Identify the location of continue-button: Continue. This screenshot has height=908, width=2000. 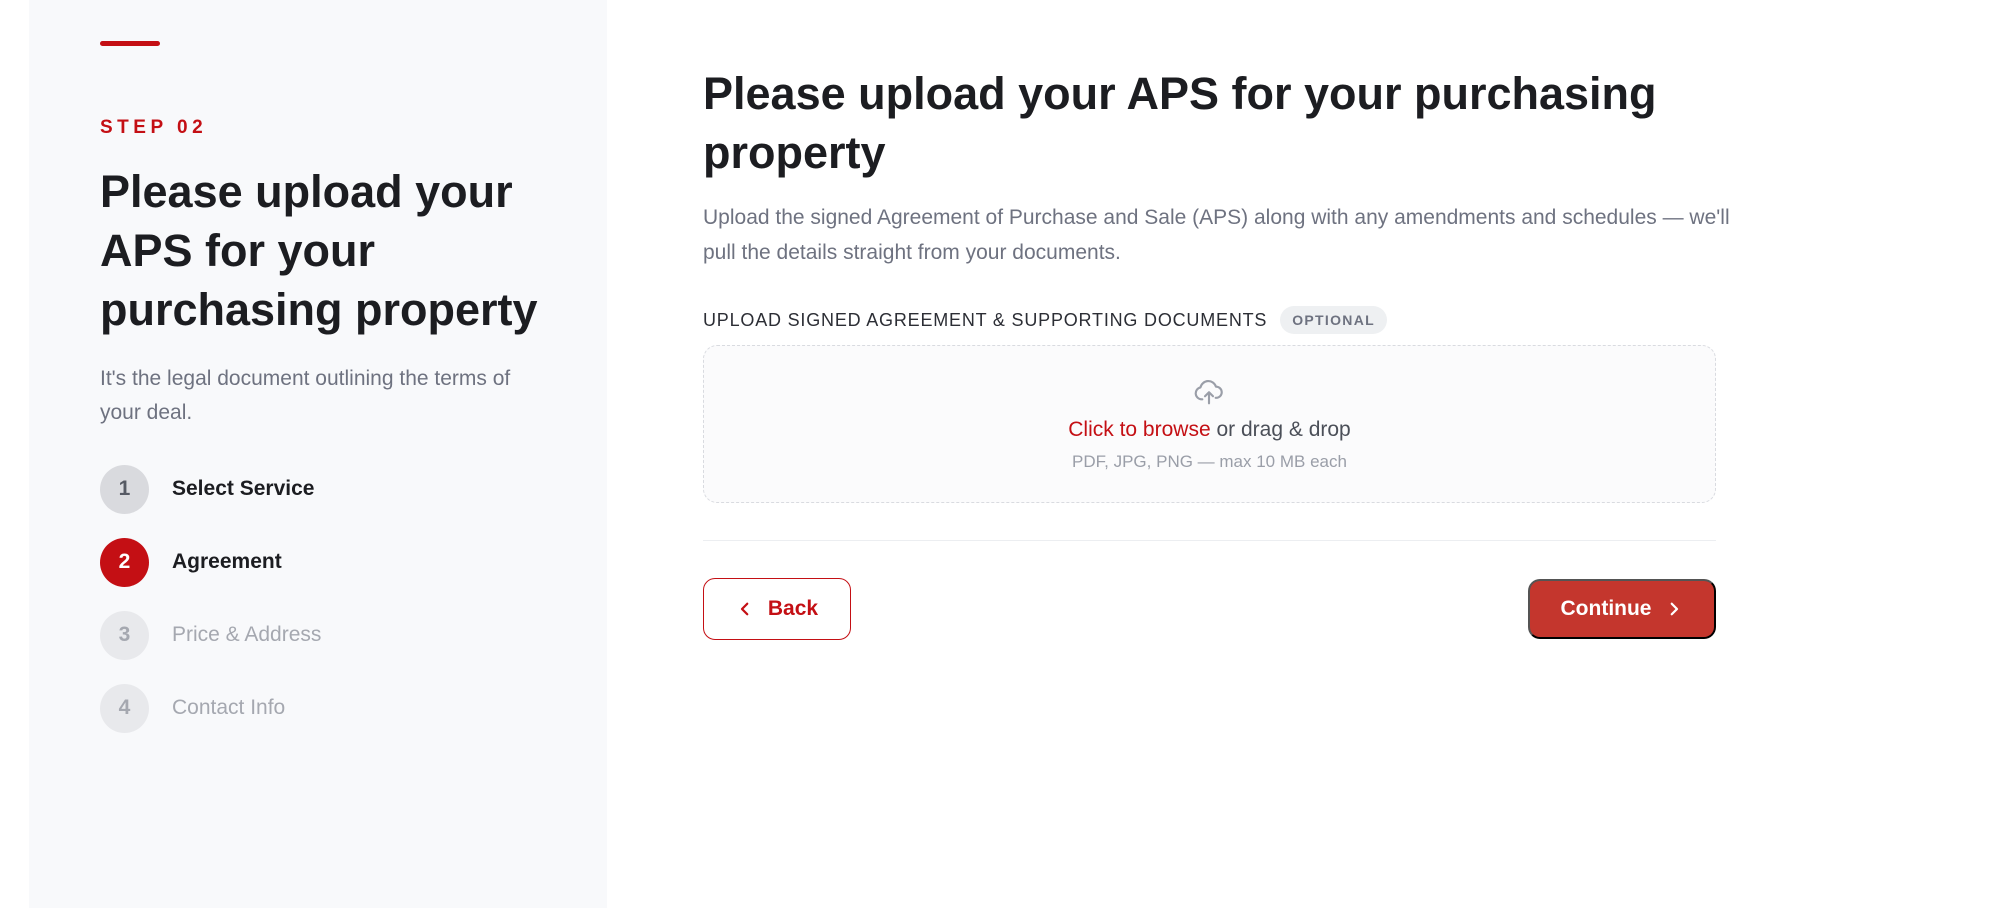
(1622, 609).